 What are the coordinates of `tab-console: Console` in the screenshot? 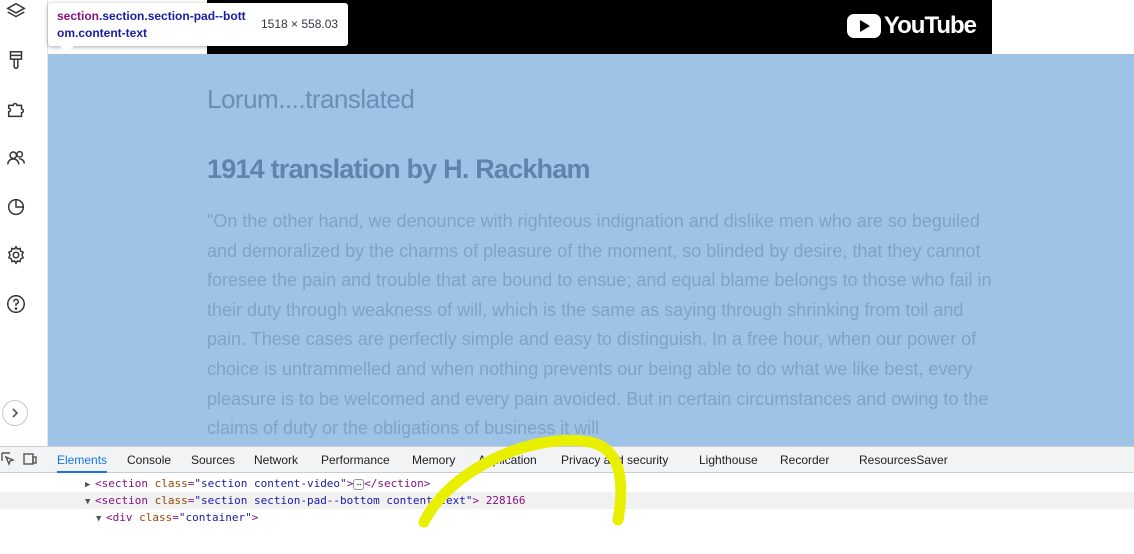 It's located at (149, 460).